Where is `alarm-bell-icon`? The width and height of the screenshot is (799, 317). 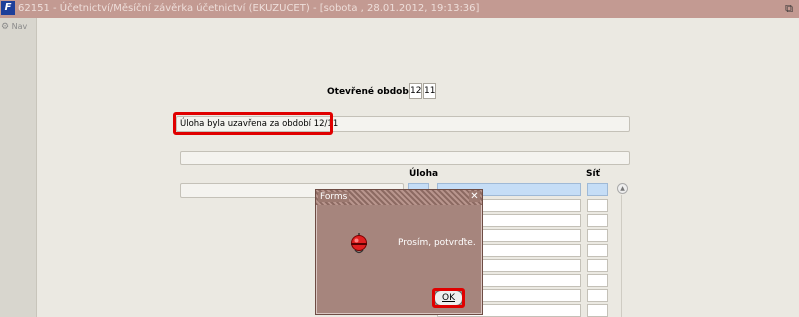
alarm-bell-icon is located at coordinates (359, 243).